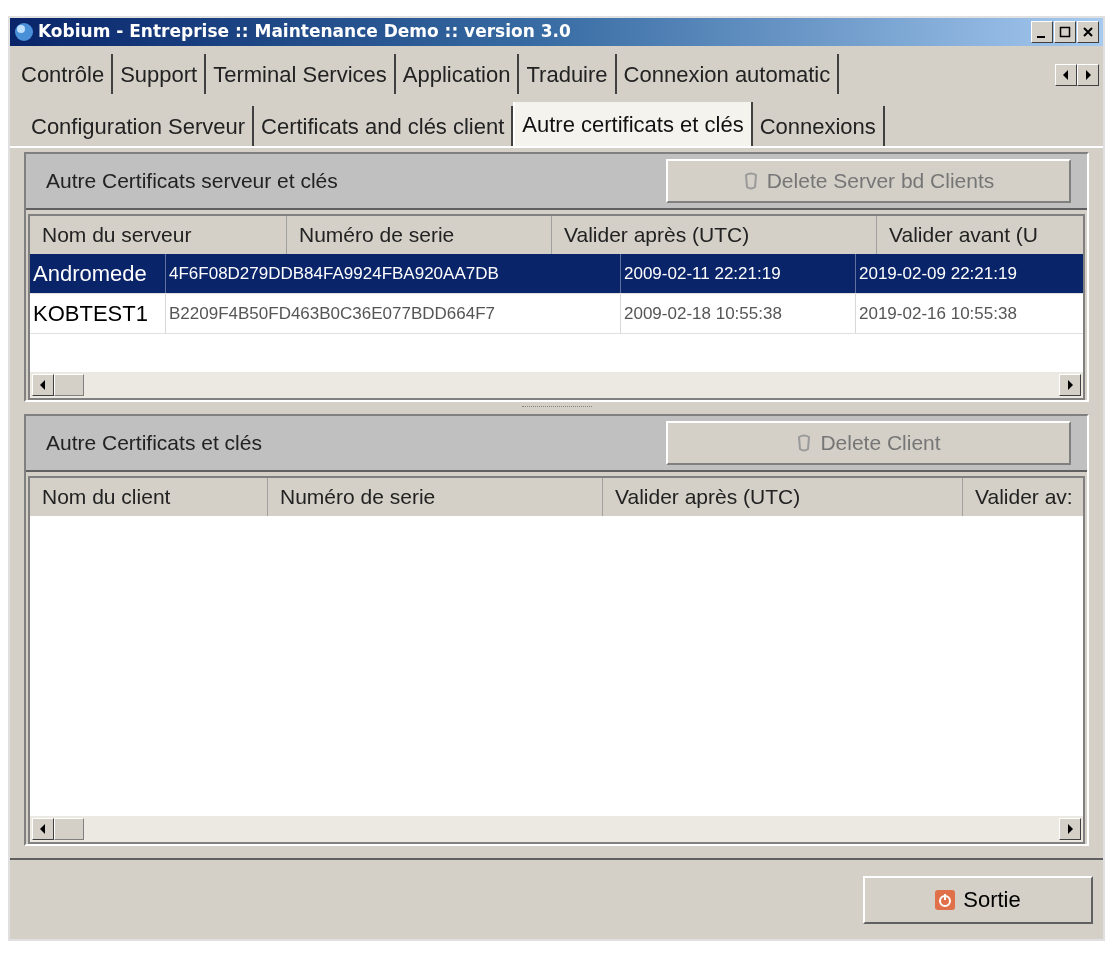  What do you see at coordinates (393, 273) in the screenshot?
I see `table-cell: 4F6F08D279DDB84FA9924FBA920AA7DB` at bounding box center [393, 273].